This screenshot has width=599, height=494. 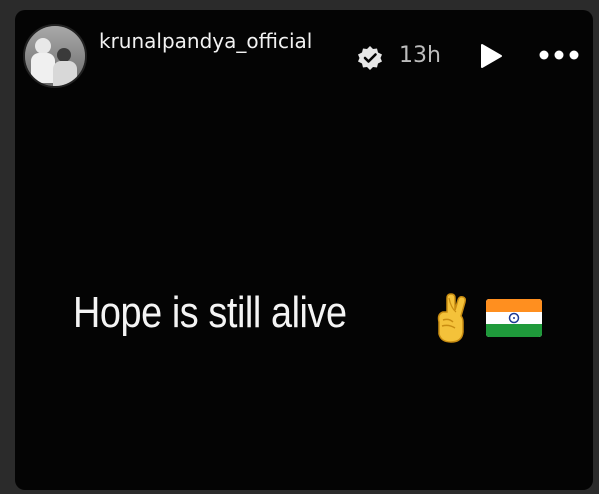 What do you see at coordinates (43, 68) in the screenshot?
I see `avatar-figure-body` at bounding box center [43, 68].